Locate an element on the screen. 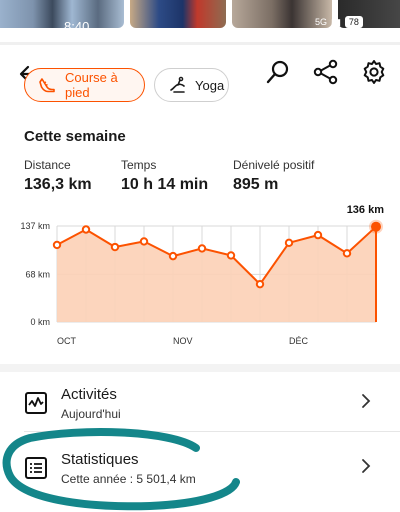 The image size is (400, 512). battery-icon: 78 is located at coordinates (353, 22).